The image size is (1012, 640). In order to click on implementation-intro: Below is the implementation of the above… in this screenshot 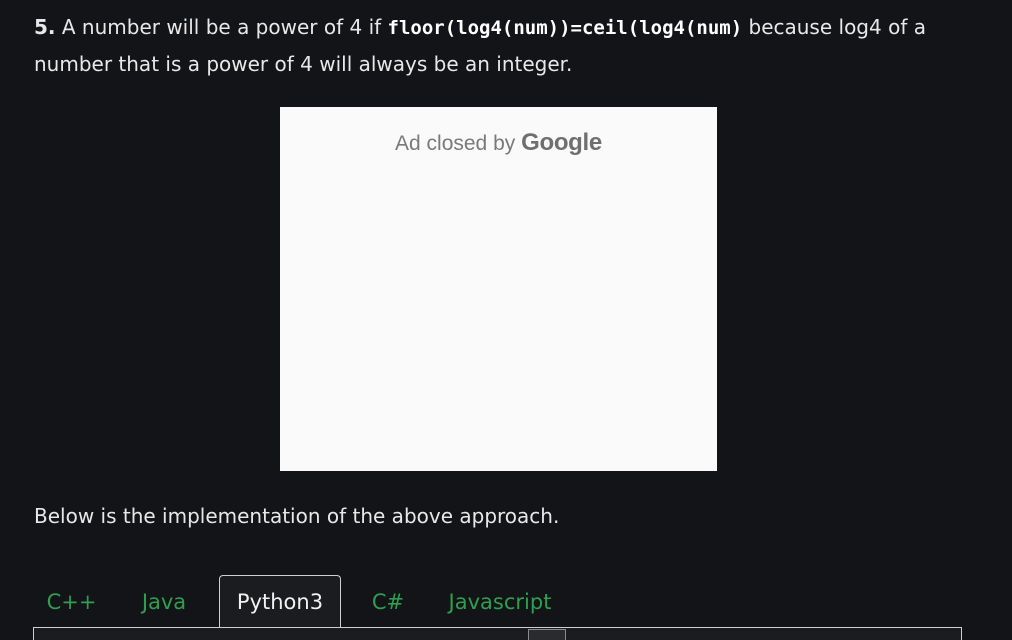, I will do `click(297, 516)`.